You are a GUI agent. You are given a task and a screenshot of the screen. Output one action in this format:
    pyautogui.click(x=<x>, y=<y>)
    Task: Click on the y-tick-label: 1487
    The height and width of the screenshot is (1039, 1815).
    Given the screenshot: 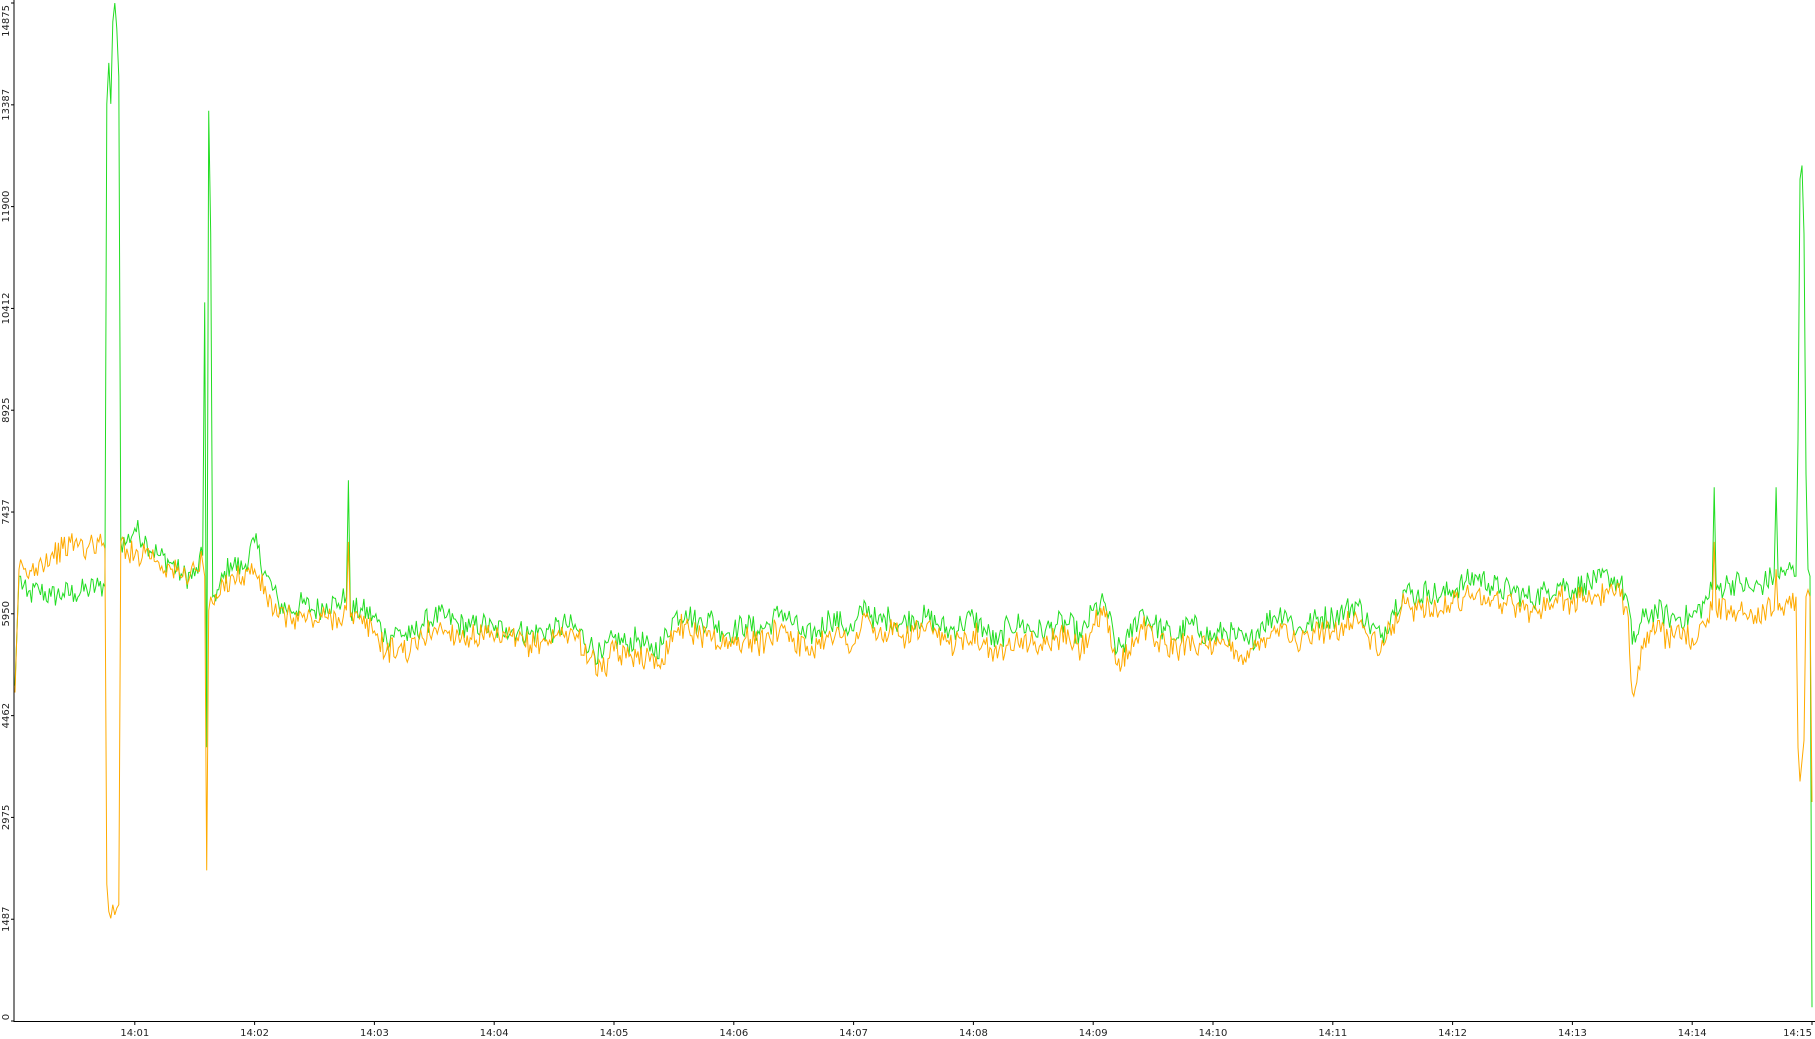 What is the action you would take?
    pyautogui.click(x=6, y=919)
    